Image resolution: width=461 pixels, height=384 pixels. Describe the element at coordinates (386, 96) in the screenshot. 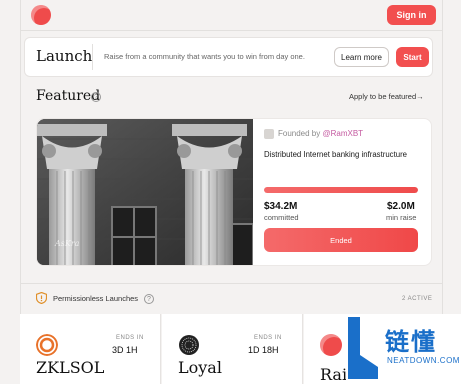

I see `apply-featured-link: Apply to be featured→` at that location.